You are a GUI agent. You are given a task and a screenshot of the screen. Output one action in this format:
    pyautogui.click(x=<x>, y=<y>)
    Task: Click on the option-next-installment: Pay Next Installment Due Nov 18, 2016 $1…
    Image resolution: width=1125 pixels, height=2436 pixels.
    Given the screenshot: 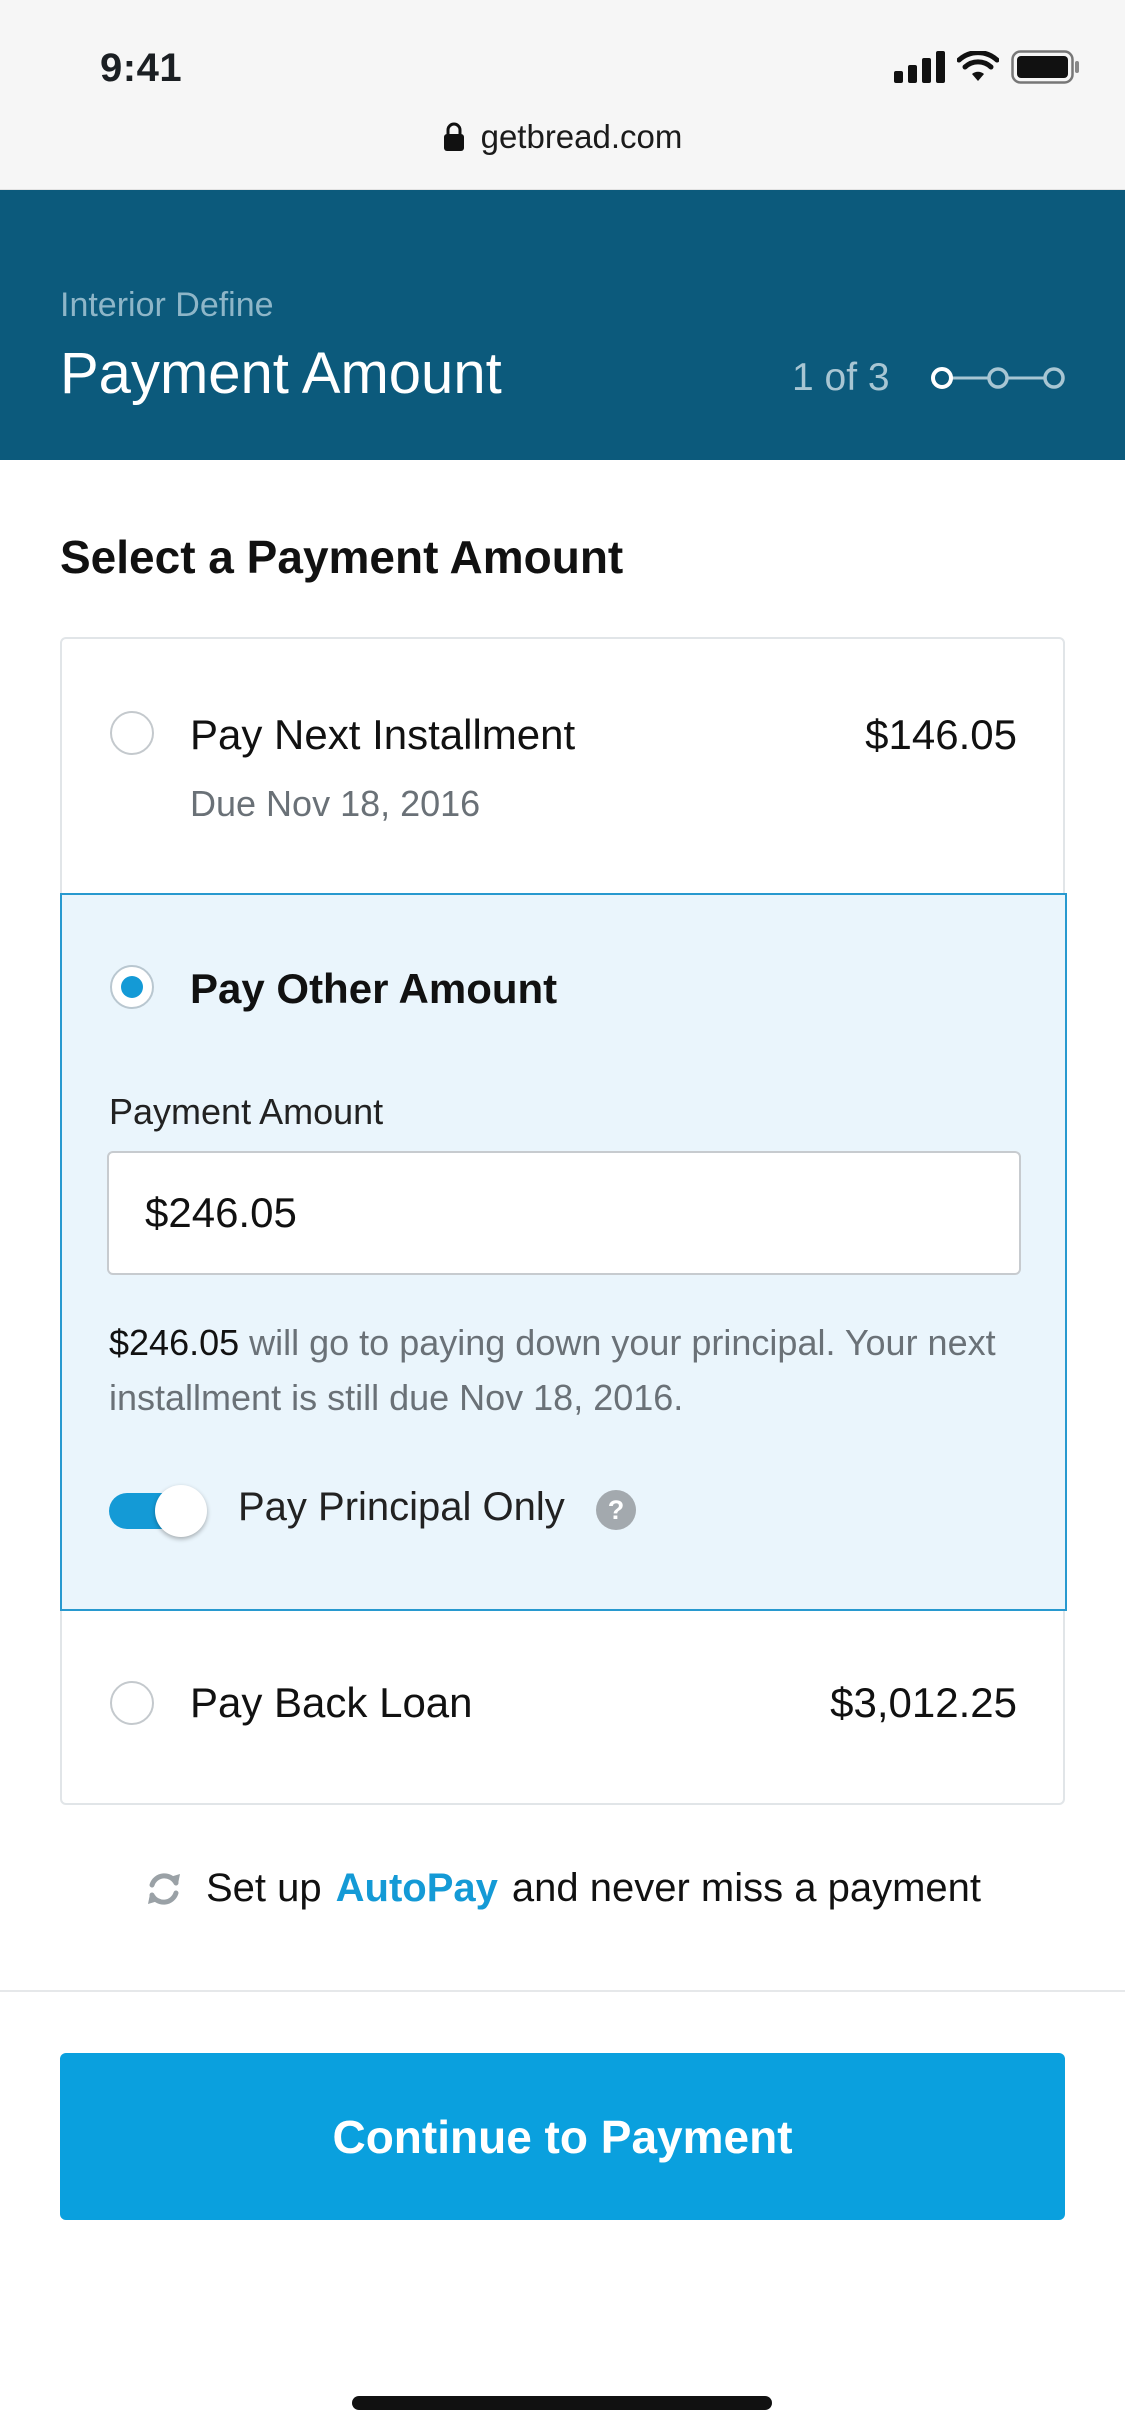 What is the action you would take?
    pyautogui.click(x=562, y=767)
    